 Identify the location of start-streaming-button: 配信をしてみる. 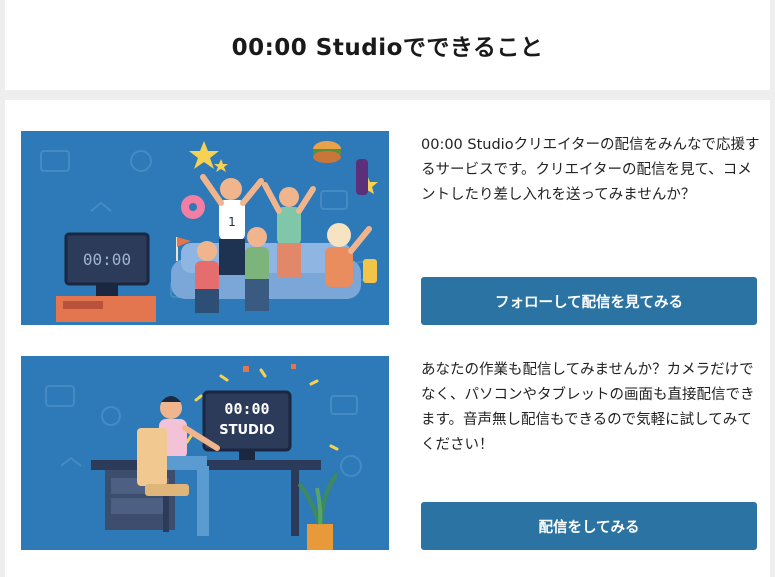
(589, 526).